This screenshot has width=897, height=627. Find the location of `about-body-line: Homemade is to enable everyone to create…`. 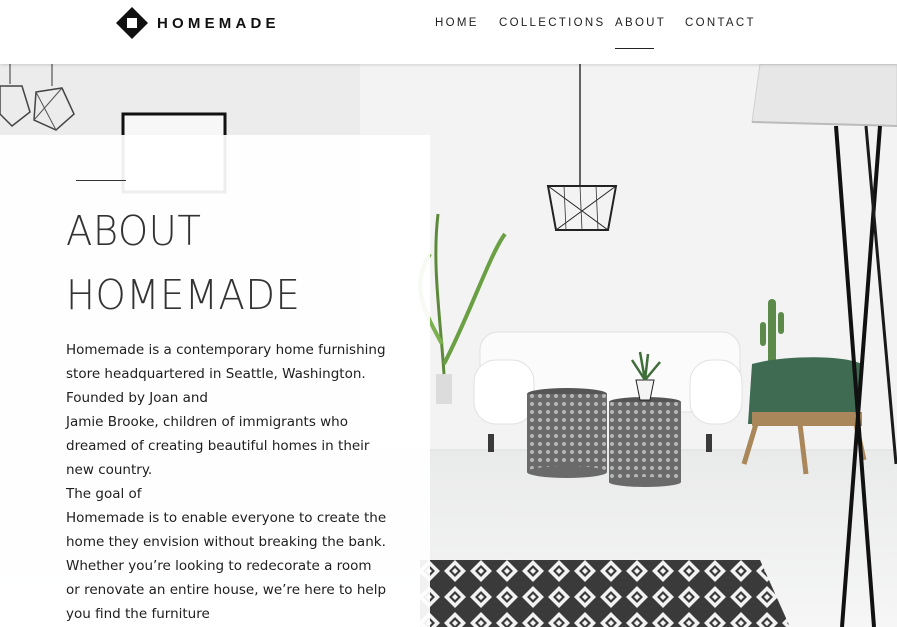

about-body-line: Homemade is to enable everyone to create… is located at coordinates (226, 518).